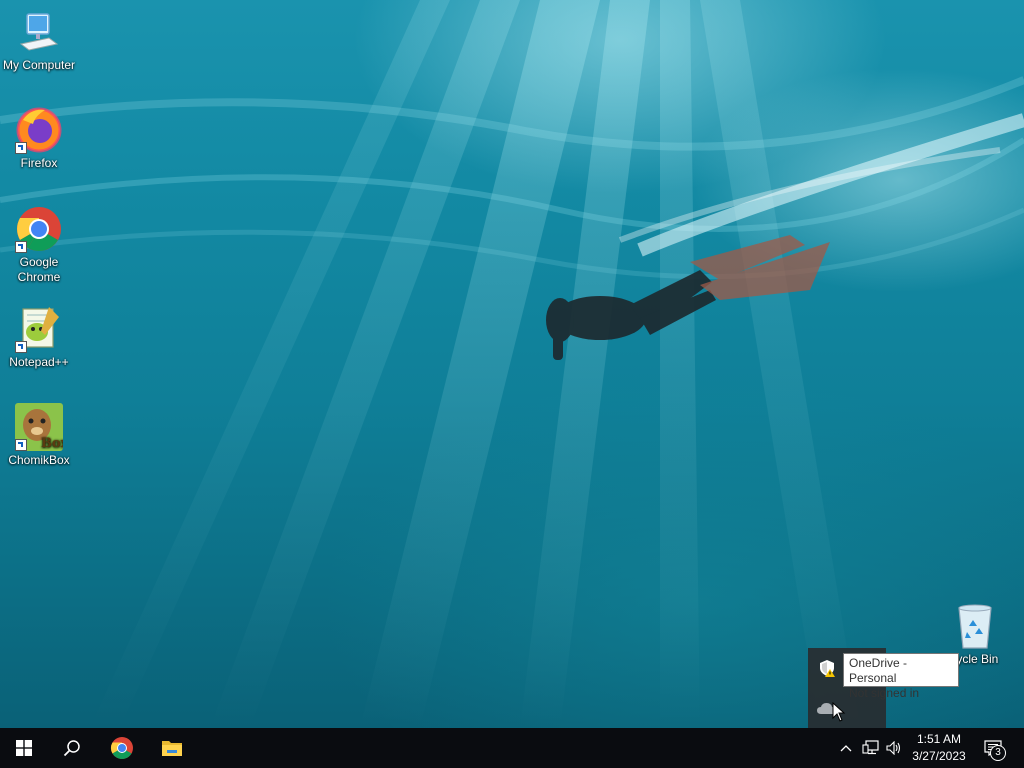 The height and width of the screenshot is (768, 1024). I want to click on file-explorer-icon, so click(172, 748).